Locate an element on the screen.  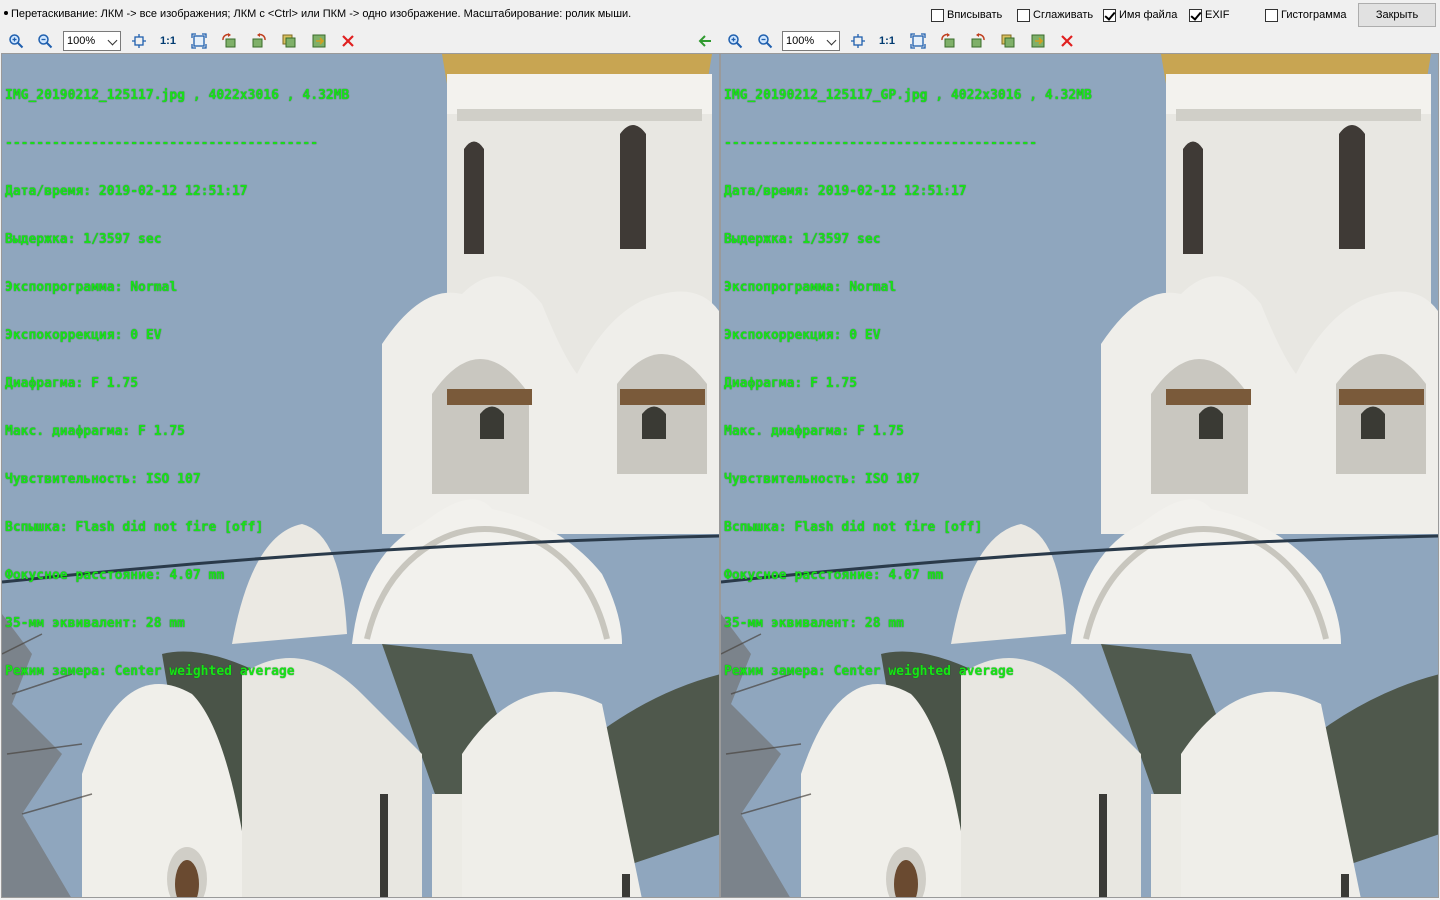
filename-label: Имя файла is located at coordinates (1148, 15).